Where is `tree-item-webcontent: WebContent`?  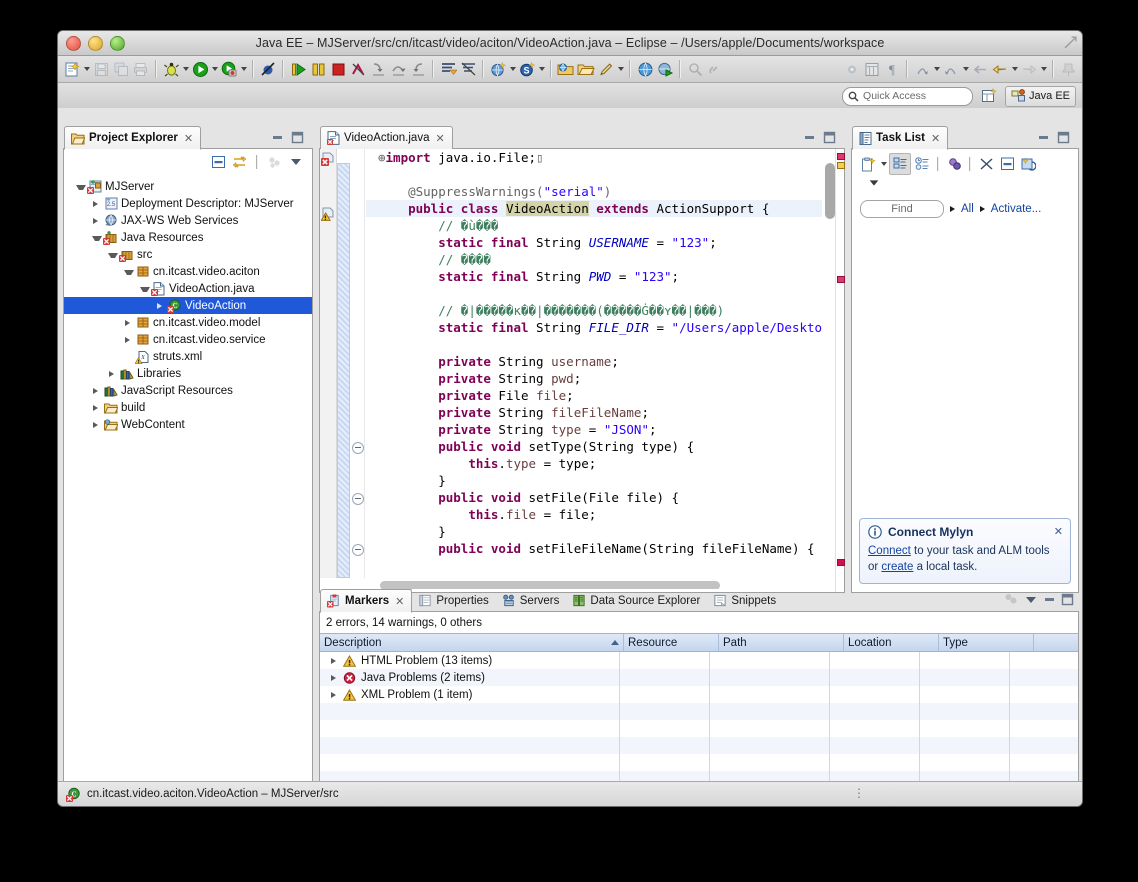
tree-item-webcontent: WebContent is located at coordinates (188, 424).